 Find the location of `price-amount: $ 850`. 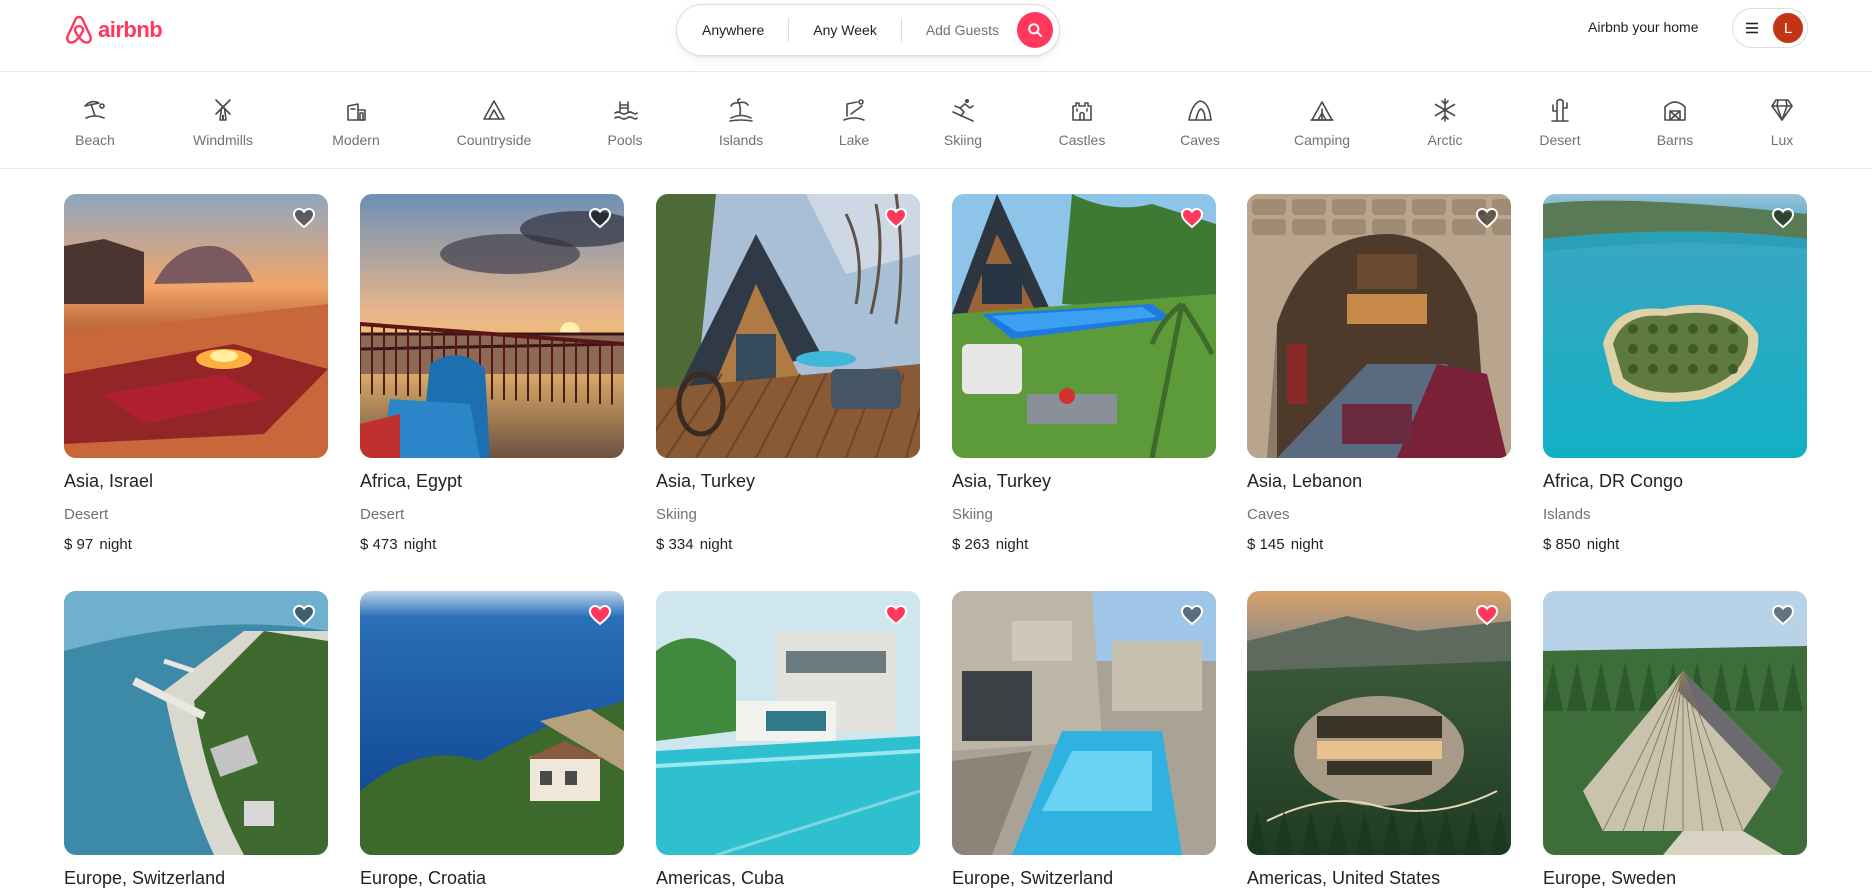

price-amount: $ 850 is located at coordinates (1562, 544).